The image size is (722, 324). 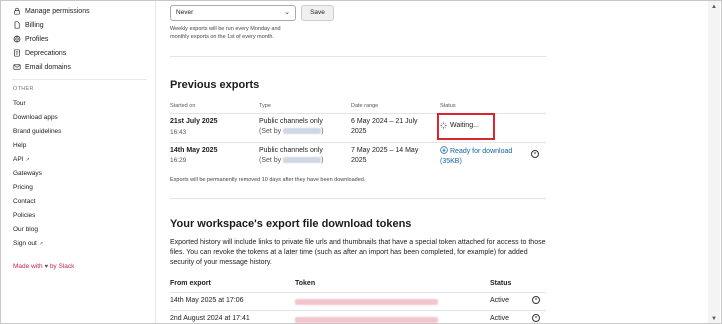 What do you see at coordinates (34, 25) in the screenshot?
I see `sidebar-item-label: Billing` at bounding box center [34, 25].